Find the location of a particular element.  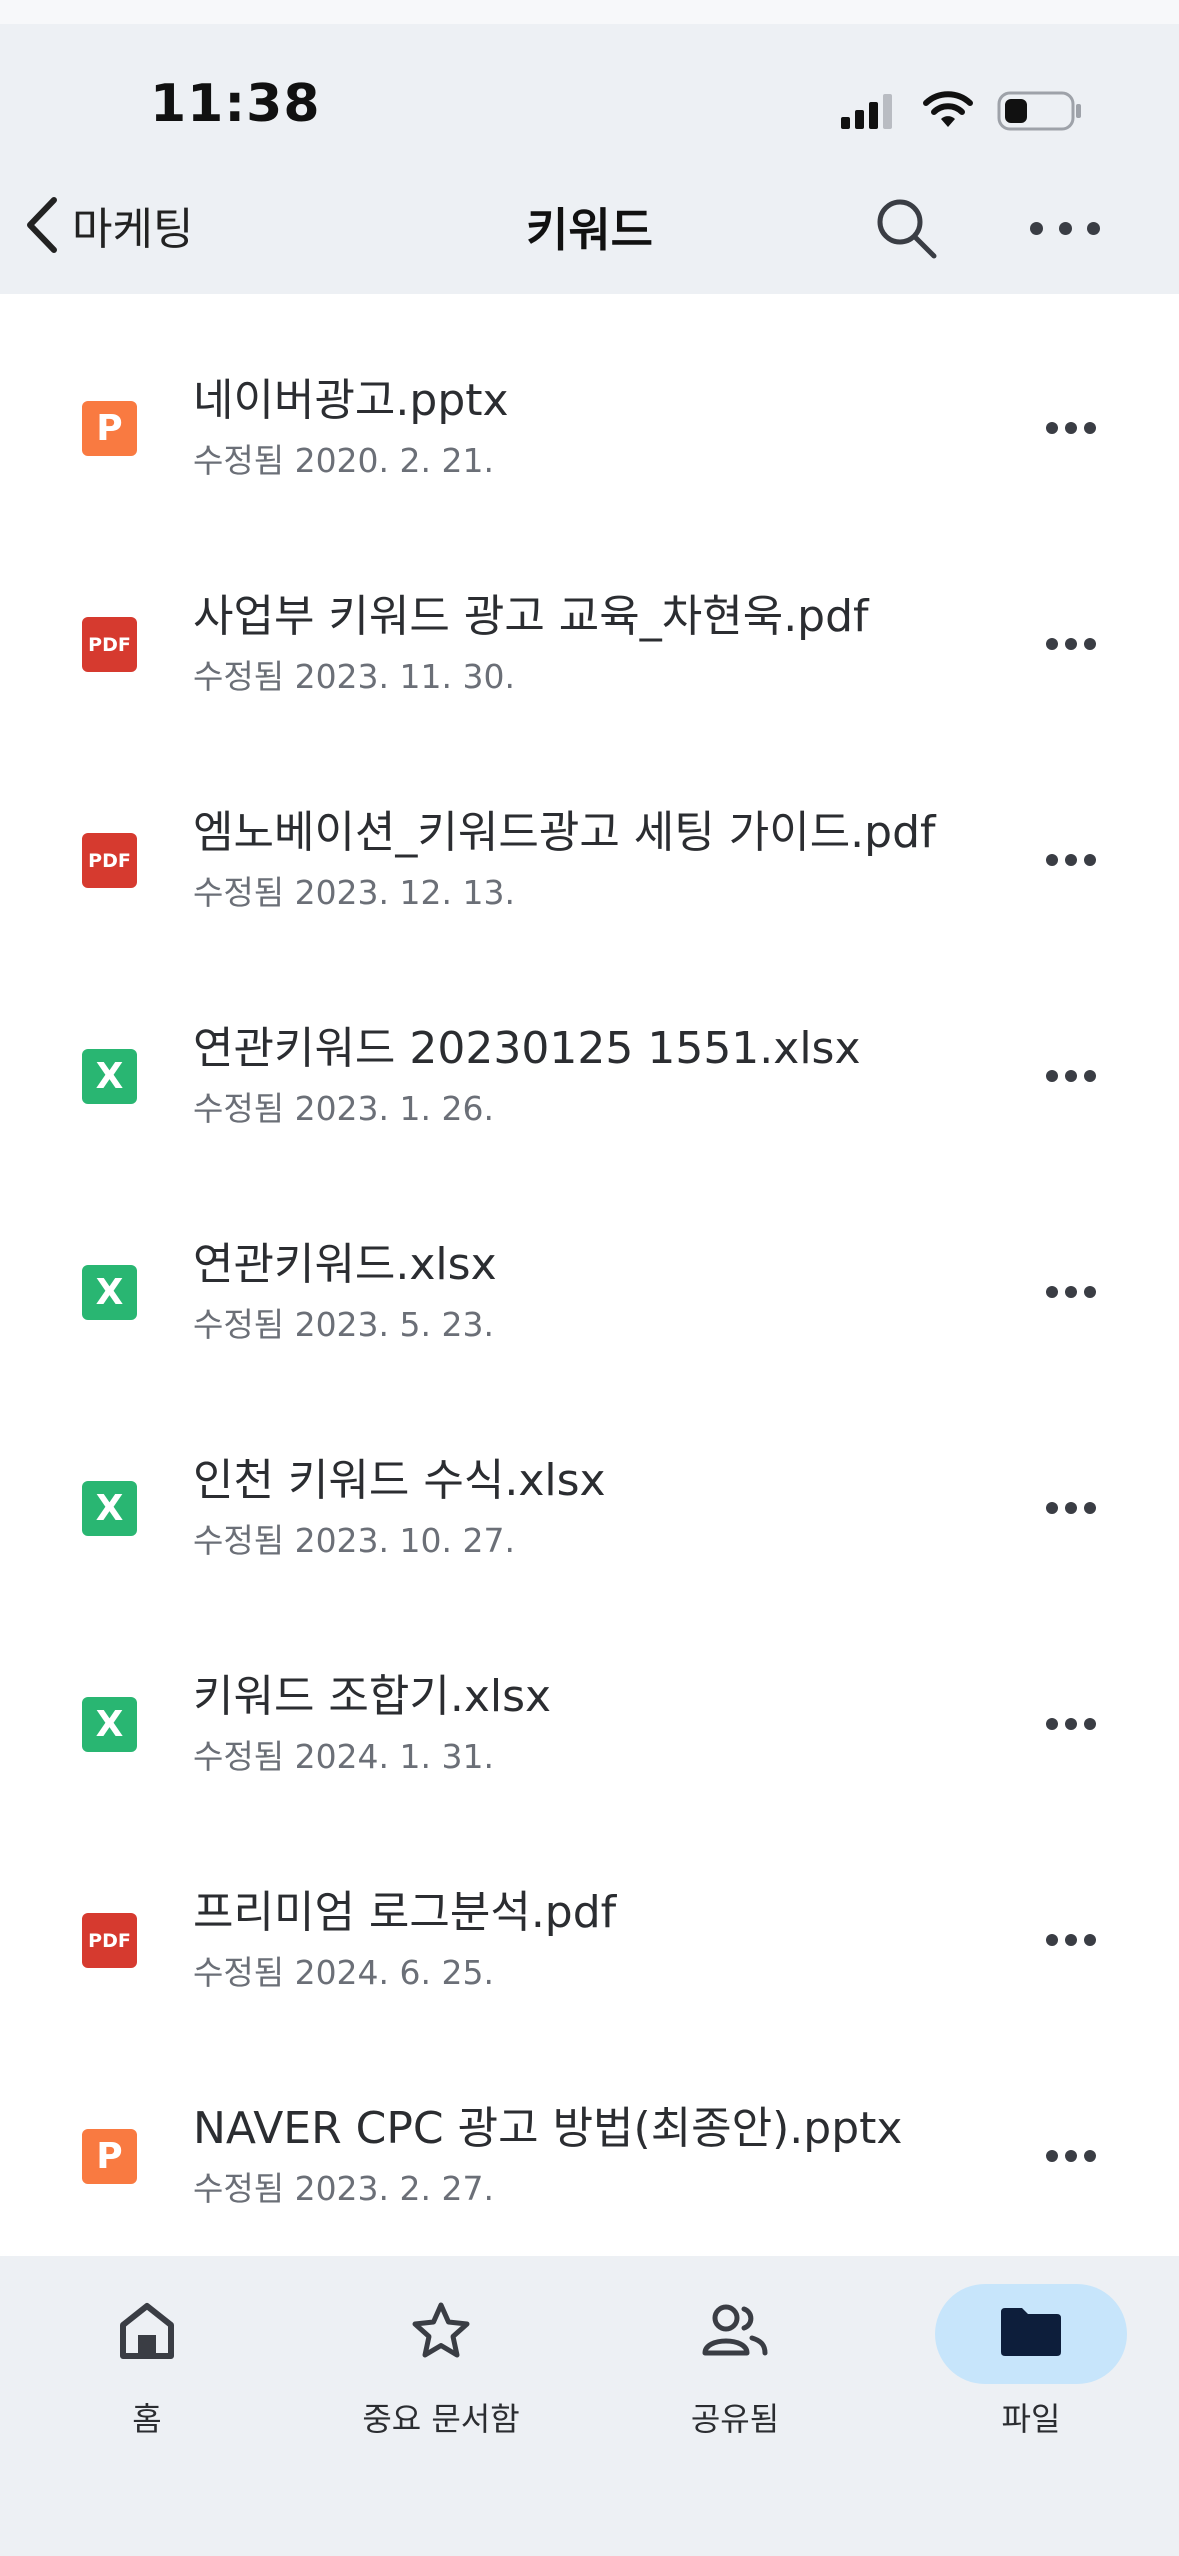

navigation-bar: 마케팅 키워드 is located at coordinates (589, 225).